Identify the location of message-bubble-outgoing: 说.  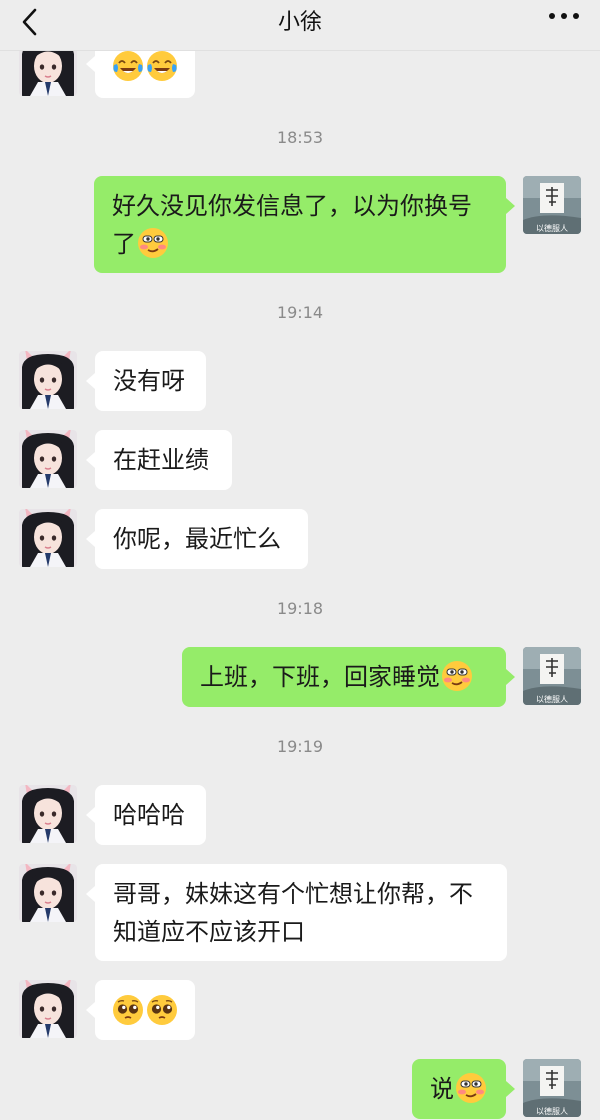
(463, 1089).